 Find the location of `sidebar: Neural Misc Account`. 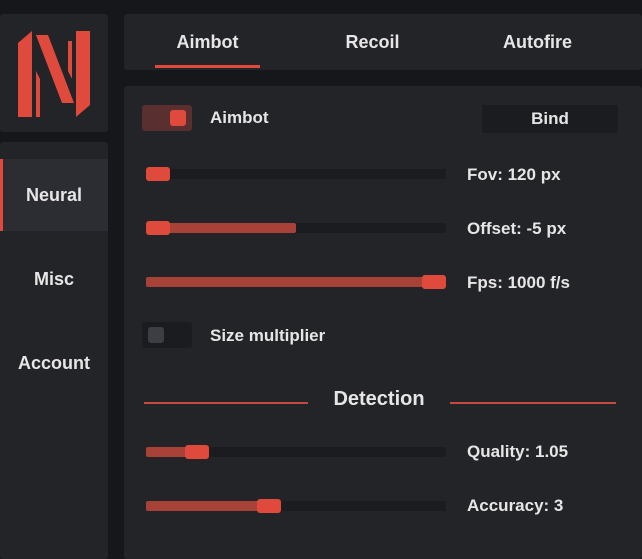

sidebar: Neural Misc Account is located at coordinates (54, 350).